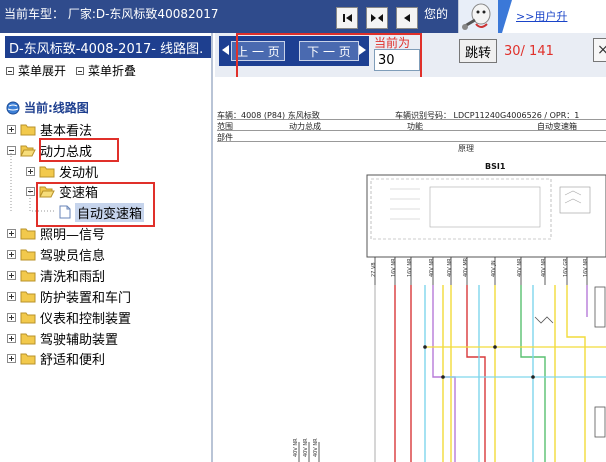 Image resolution: width=606 pixels, height=462 pixels. I want to click on skip-back-icon, so click(347, 18).